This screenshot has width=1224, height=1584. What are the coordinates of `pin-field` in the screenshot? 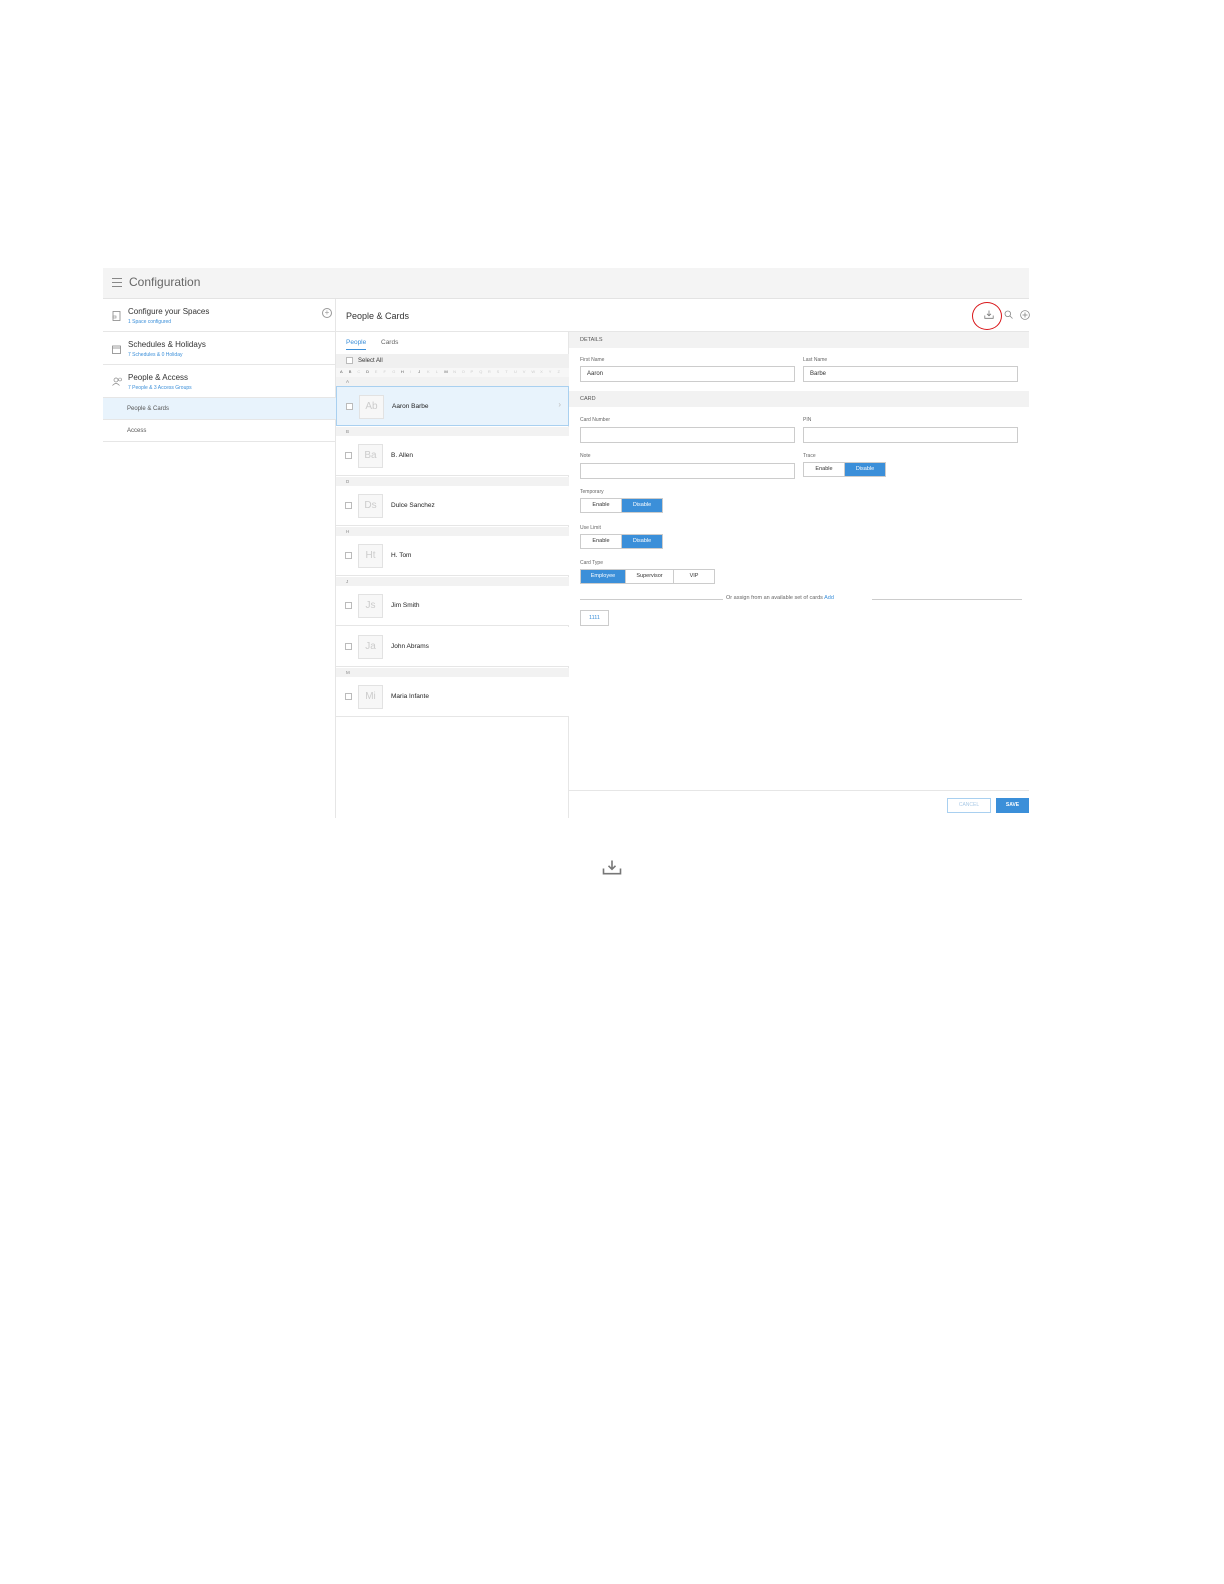 It's located at (910, 435).